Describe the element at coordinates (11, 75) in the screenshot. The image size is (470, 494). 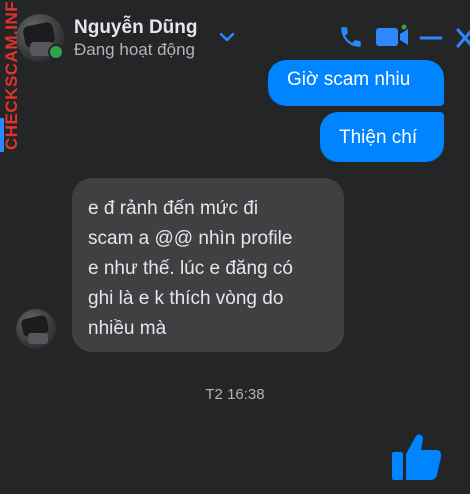
I see `watermark-text: CHECKSCAM.INFO` at that location.